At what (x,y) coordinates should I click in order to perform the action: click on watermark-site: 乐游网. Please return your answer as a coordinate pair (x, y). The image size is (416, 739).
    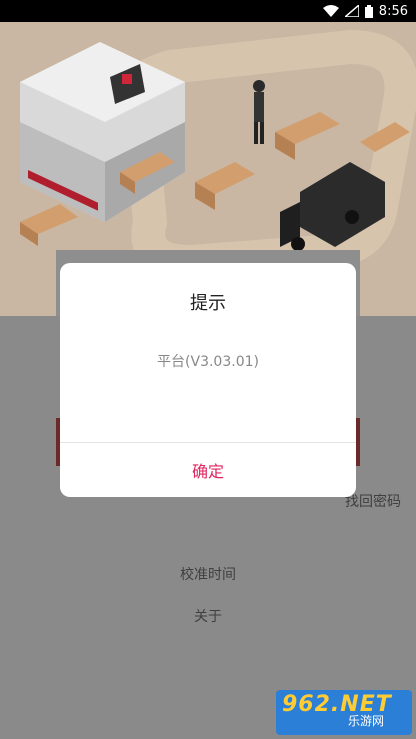
    Looking at the image, I should click on (366, 721).